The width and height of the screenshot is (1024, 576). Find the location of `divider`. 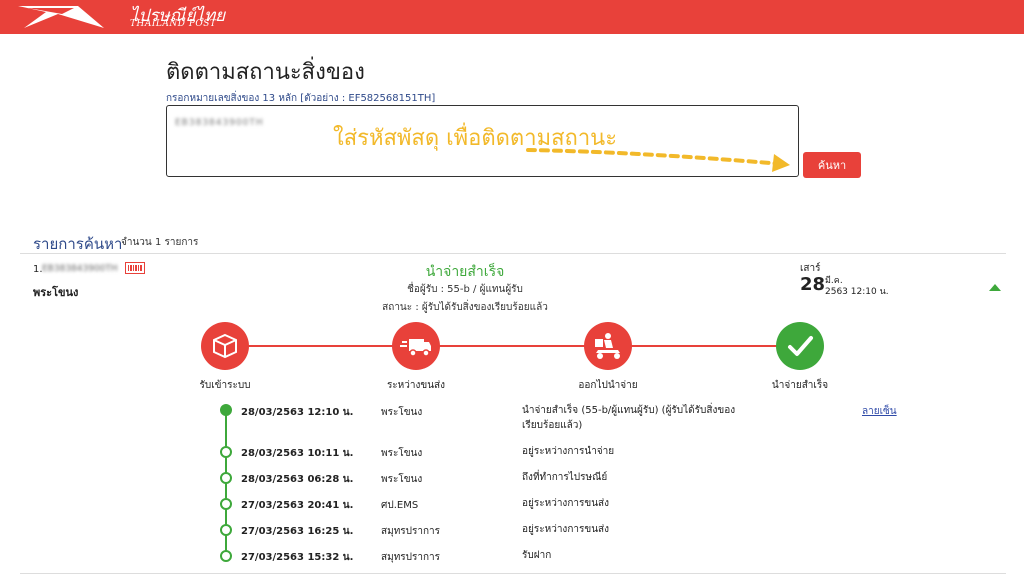

divider is located at coordinates (513, 253).